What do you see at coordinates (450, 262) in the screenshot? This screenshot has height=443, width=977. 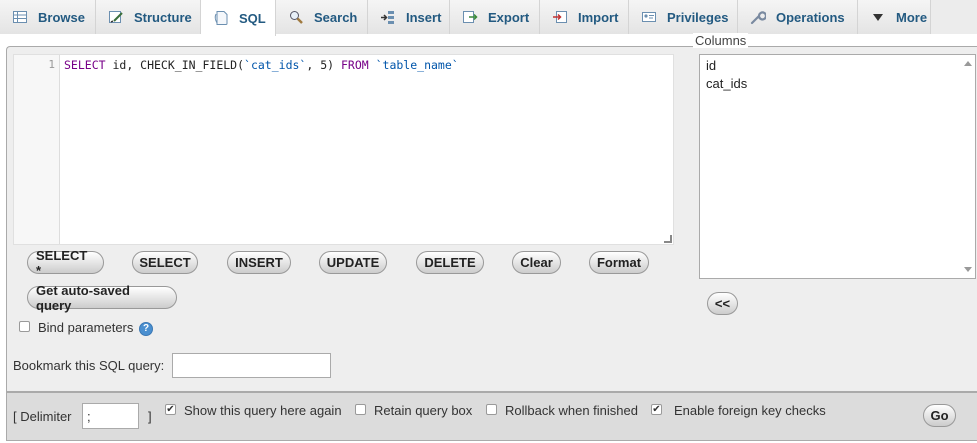 I see `delete-button: DELETE` at bounding box center [450, 262].